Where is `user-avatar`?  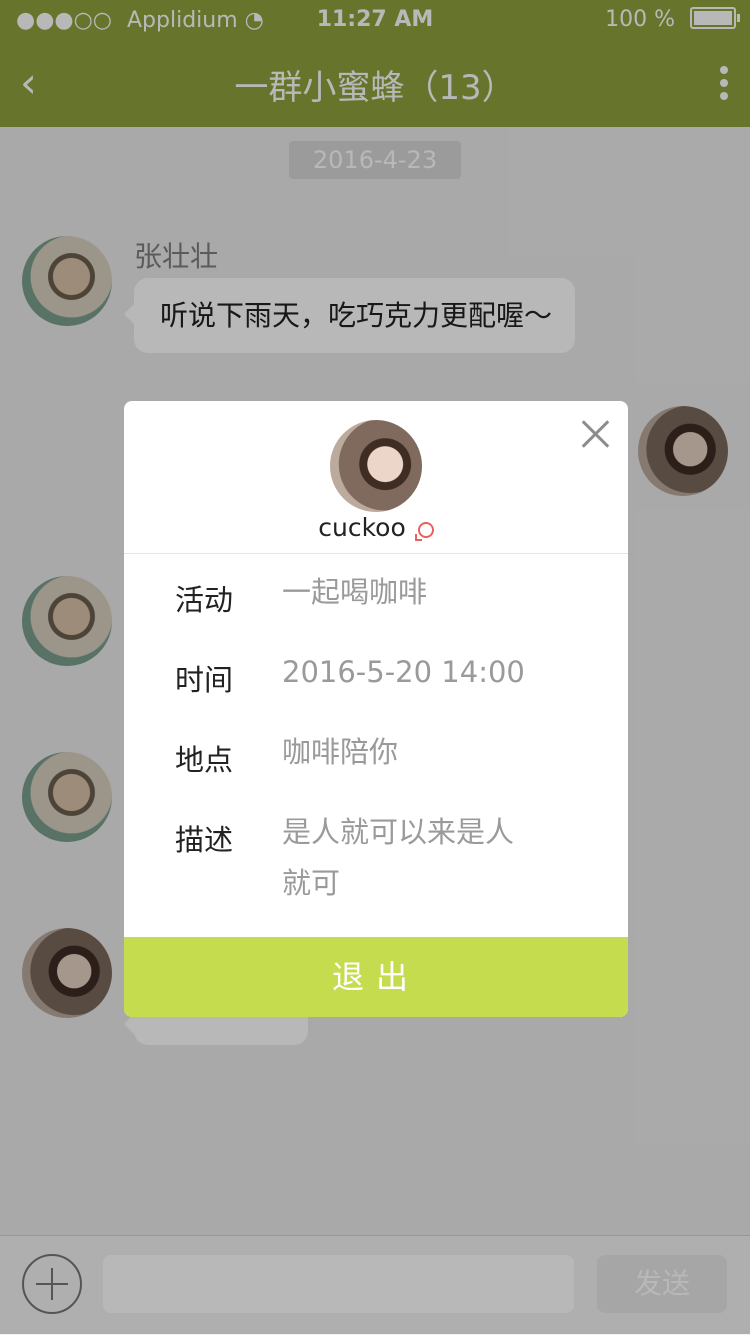 user-avatar is located at coordinates (376, 466).